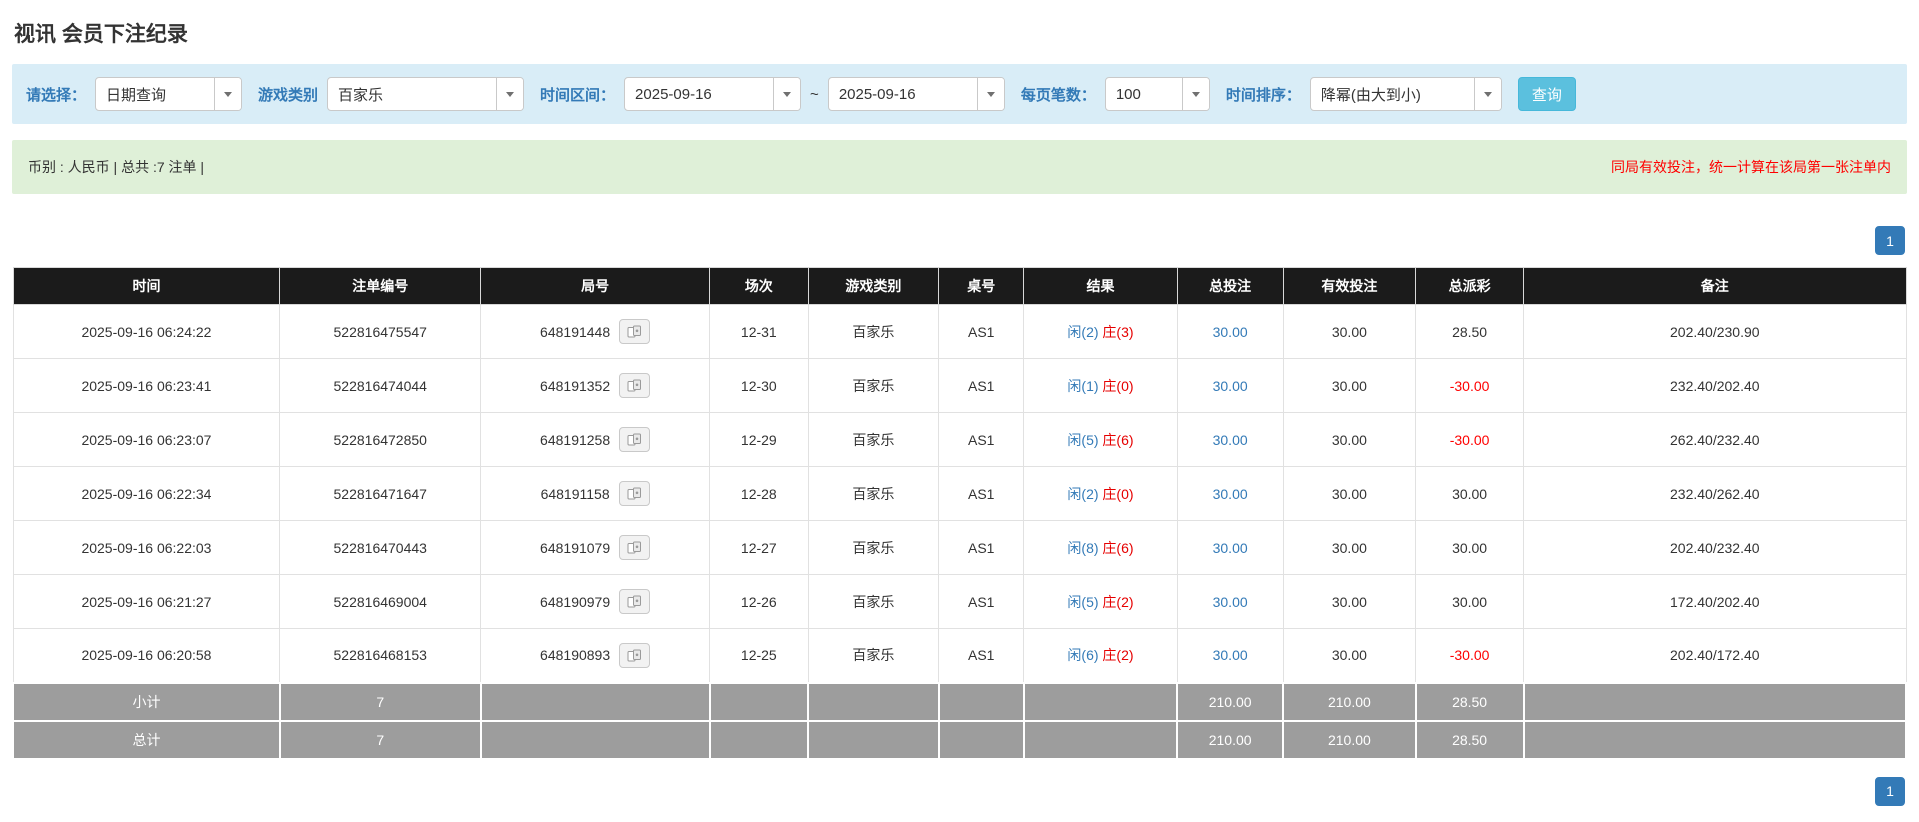  What do you see at coordinates (1470, 547) in the screenshot?
I see `cell-payout: 30.00` at bounding box center [1470, 547].